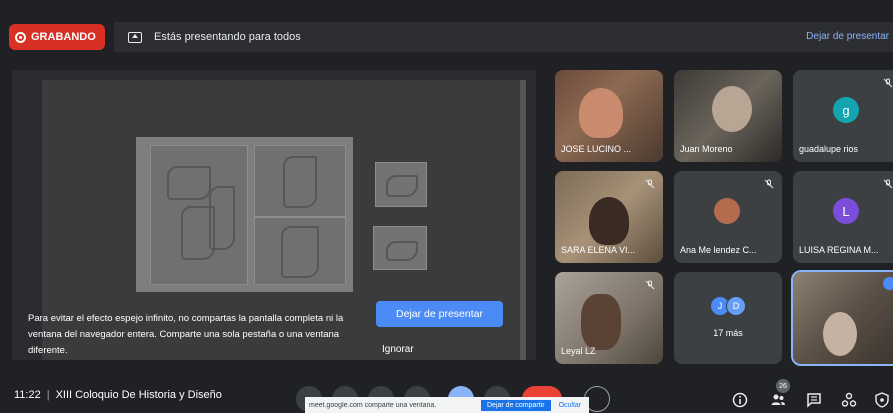 Image resolution: width=893 pixels, height=413 pixels. Describe the element at coordinates (778, 400) in the screenshot. I see `people-icon` at that location.